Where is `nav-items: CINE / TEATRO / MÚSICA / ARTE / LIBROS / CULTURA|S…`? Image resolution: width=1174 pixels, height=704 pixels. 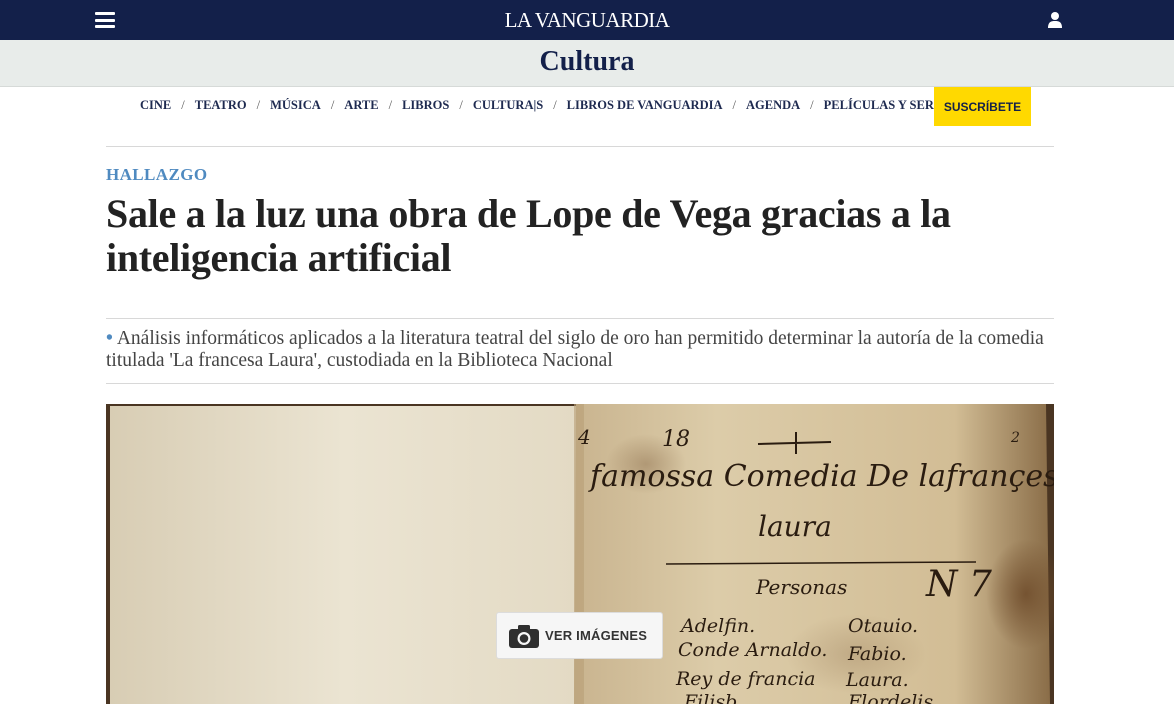
nav-items: CINE / TEATRO / MÚSICA / ARTE / LIBROS / CULTURA|S… is located at coordinates (547, 105).